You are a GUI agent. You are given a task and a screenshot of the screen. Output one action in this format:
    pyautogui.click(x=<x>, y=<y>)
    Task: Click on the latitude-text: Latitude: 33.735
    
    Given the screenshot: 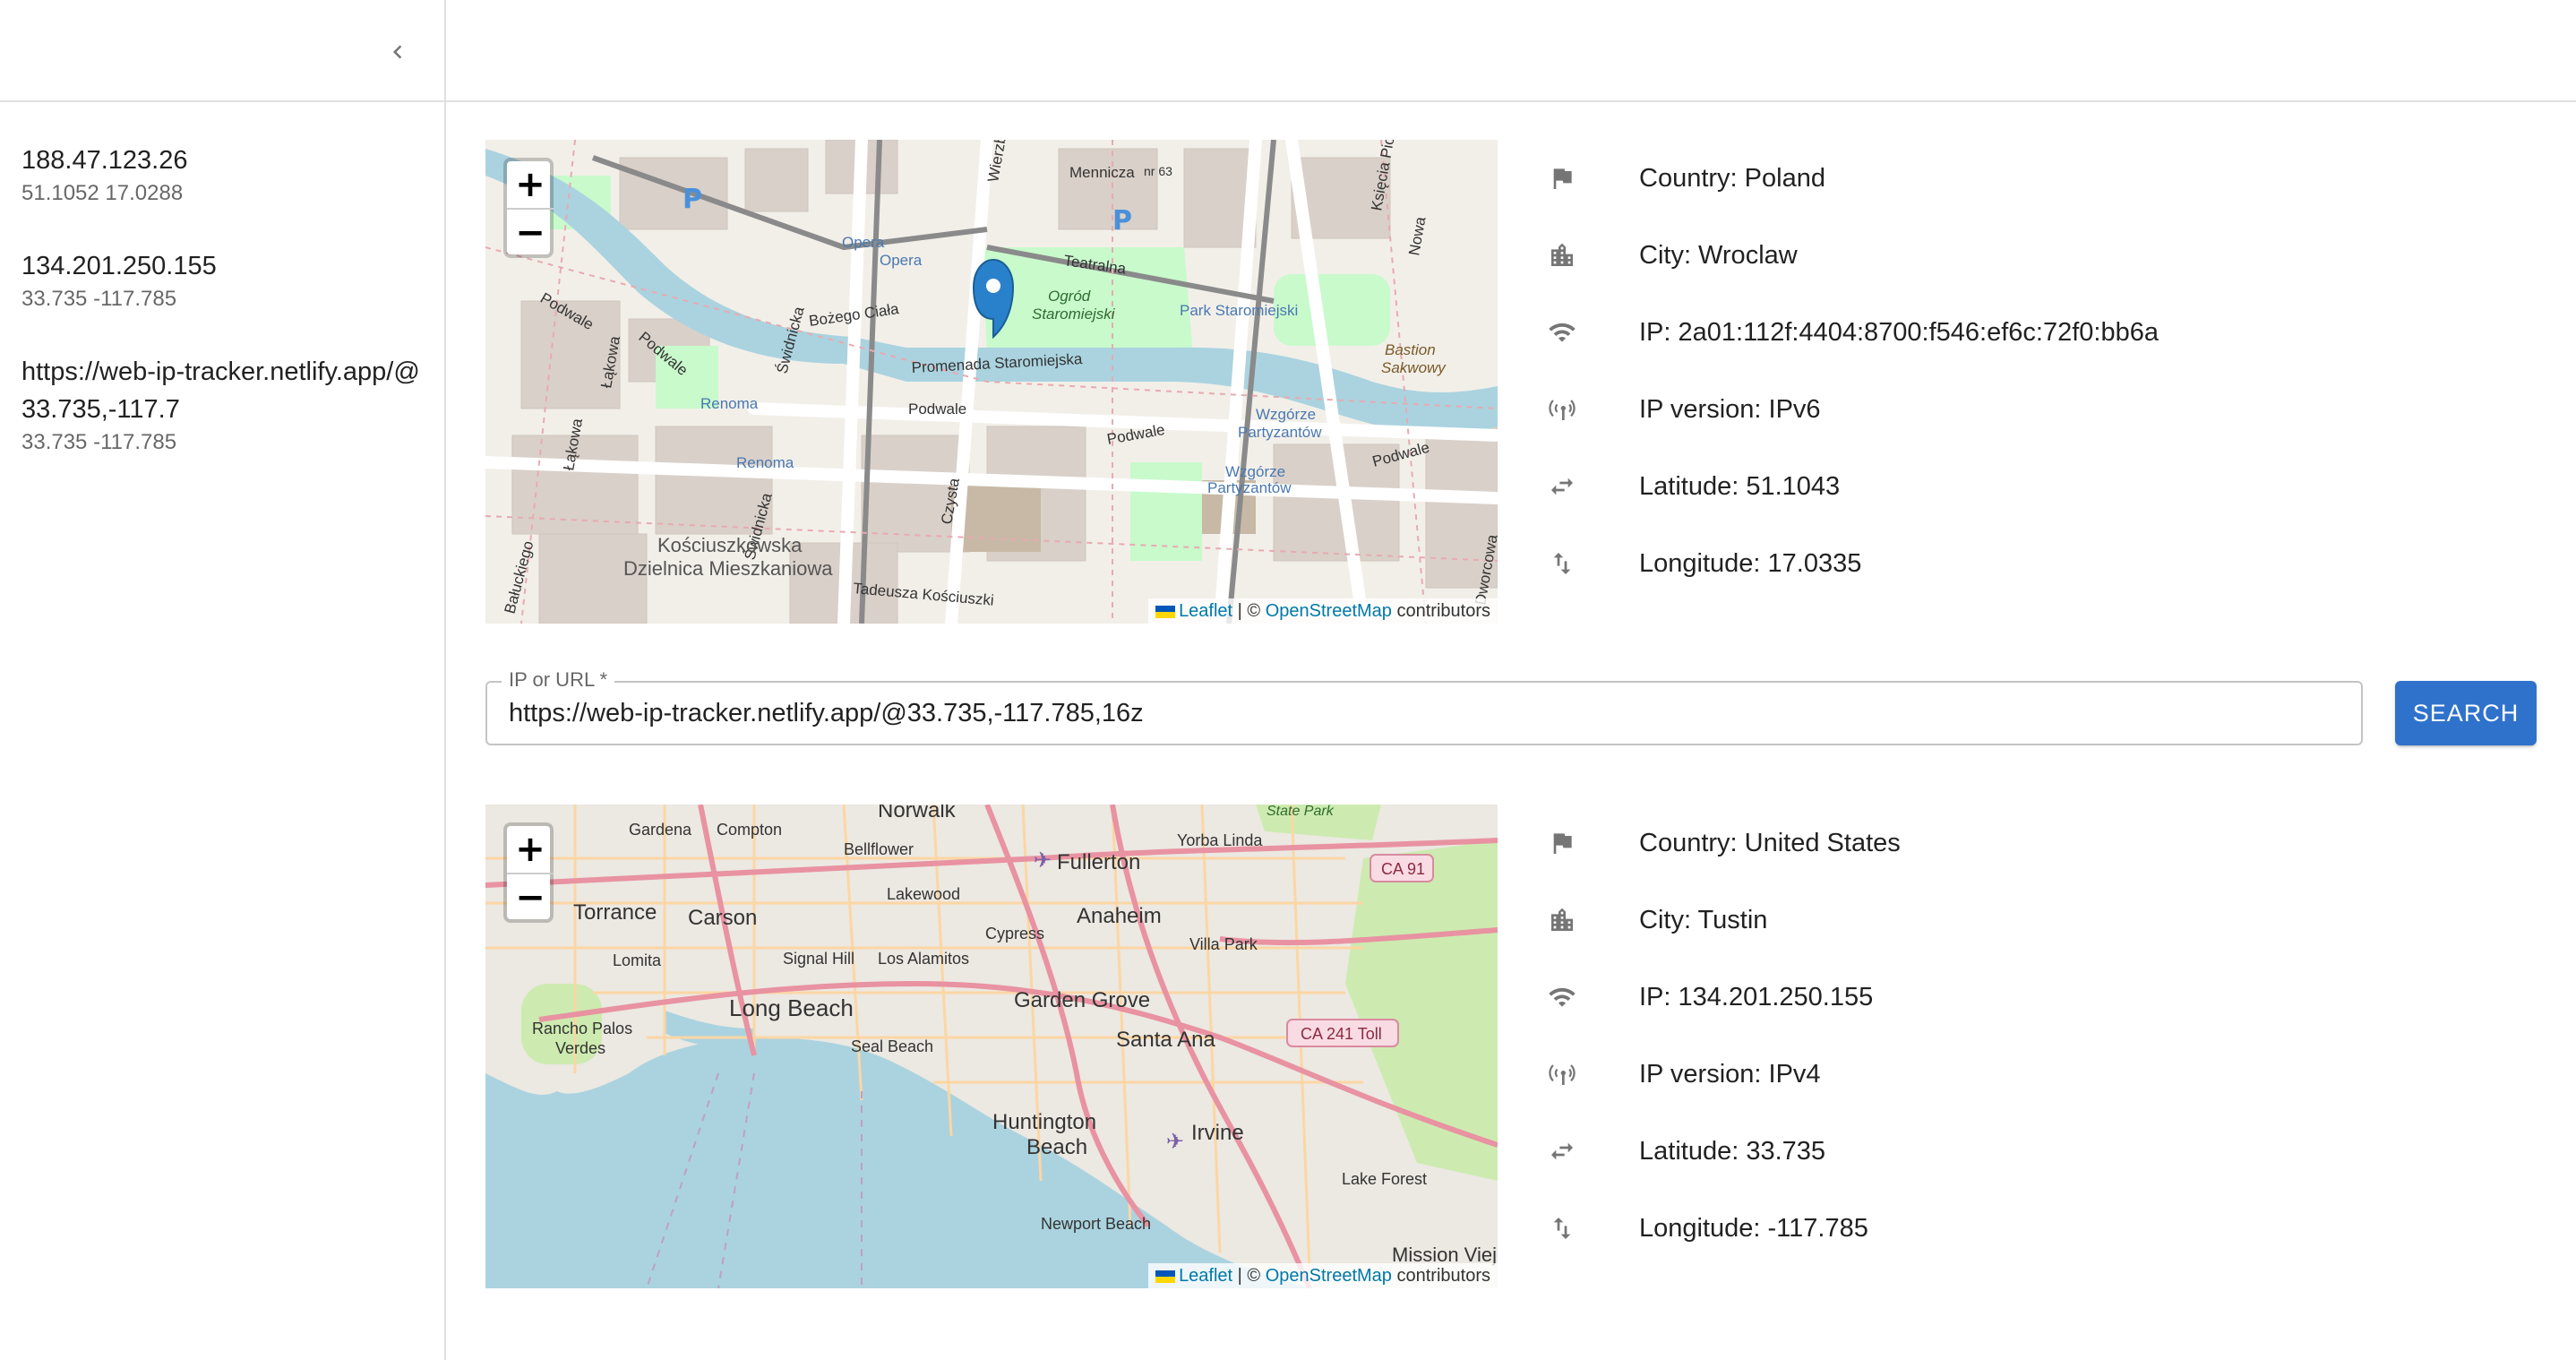 What is the action you would take?
    pyautogui.click(x=1732, y=1151)
    